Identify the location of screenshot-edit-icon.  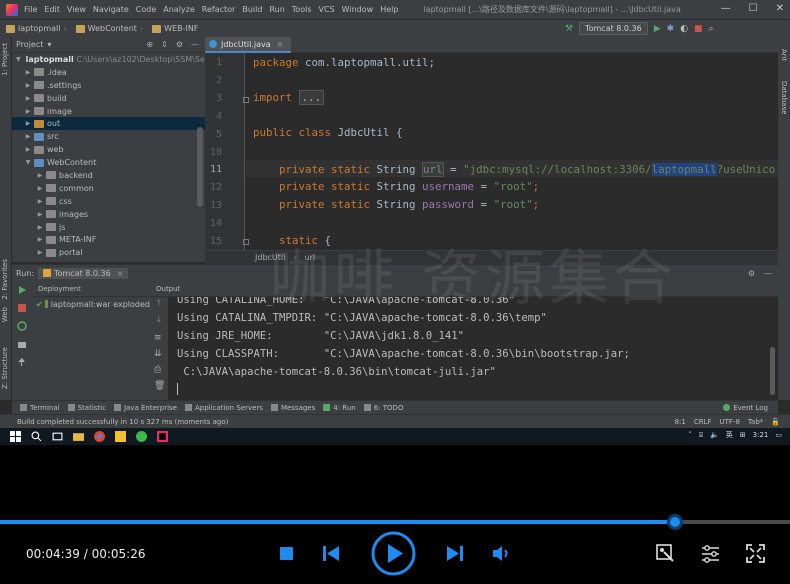
(665, 553).